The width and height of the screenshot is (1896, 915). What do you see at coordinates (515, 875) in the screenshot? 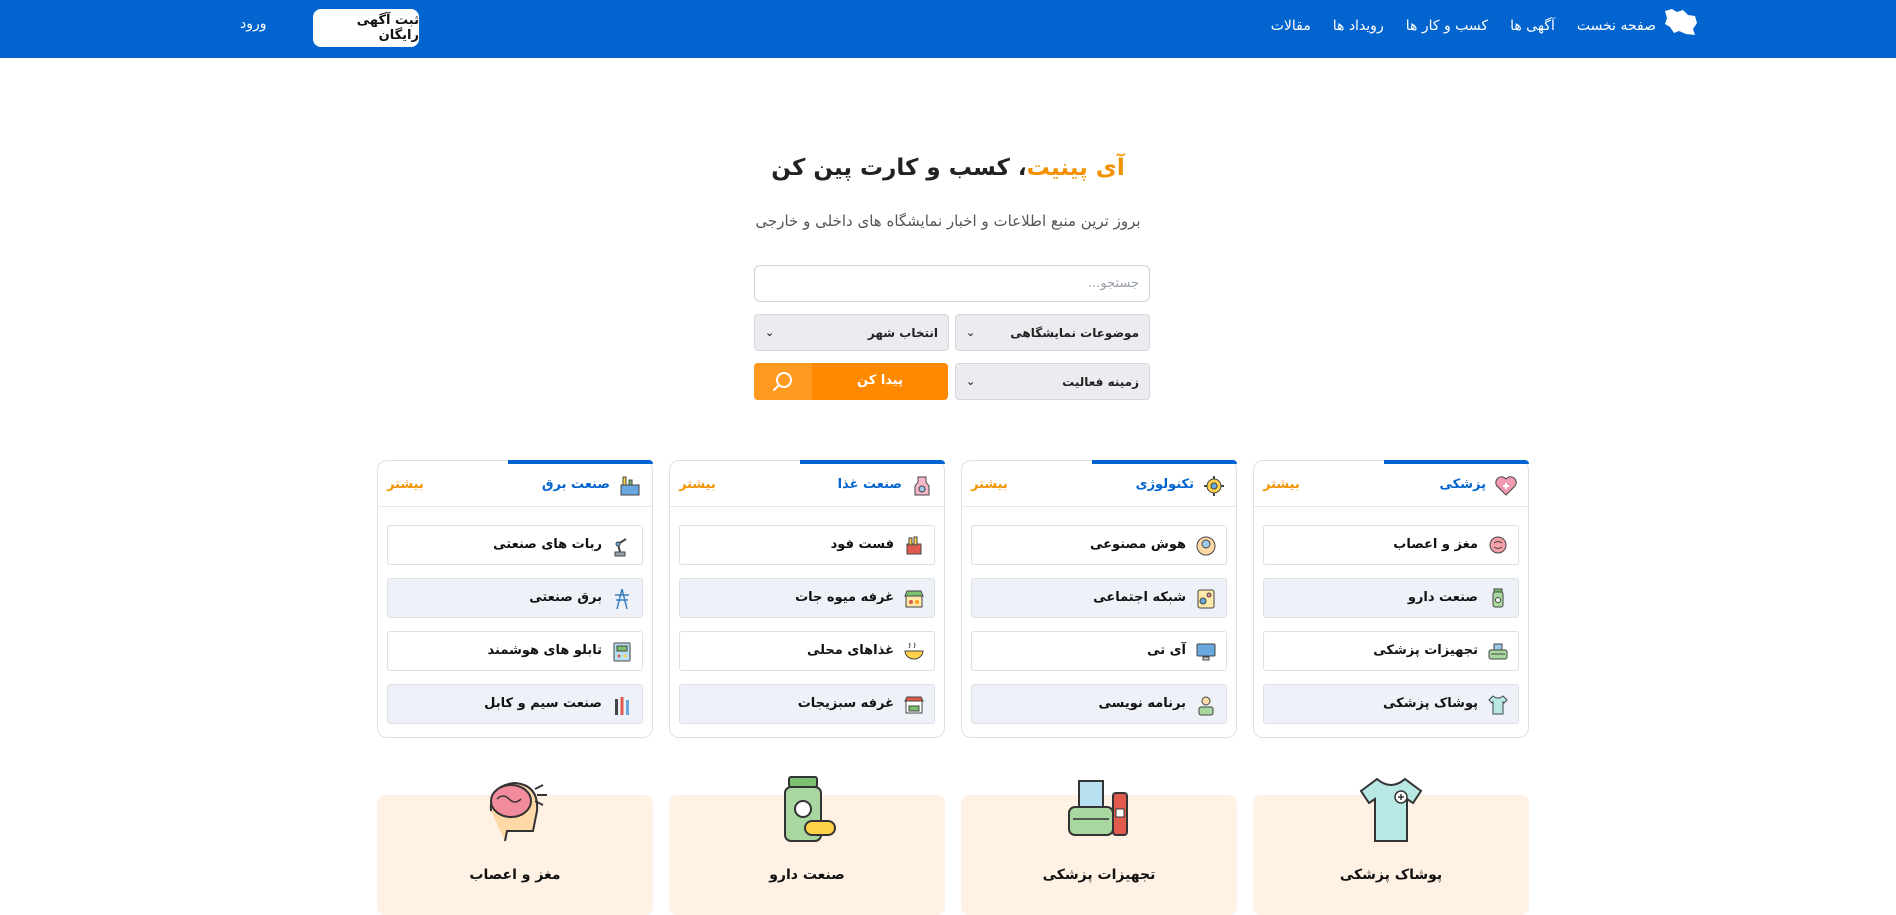
I see `feature-label: مغز و اعصاب` at bounding box center [515, 875].